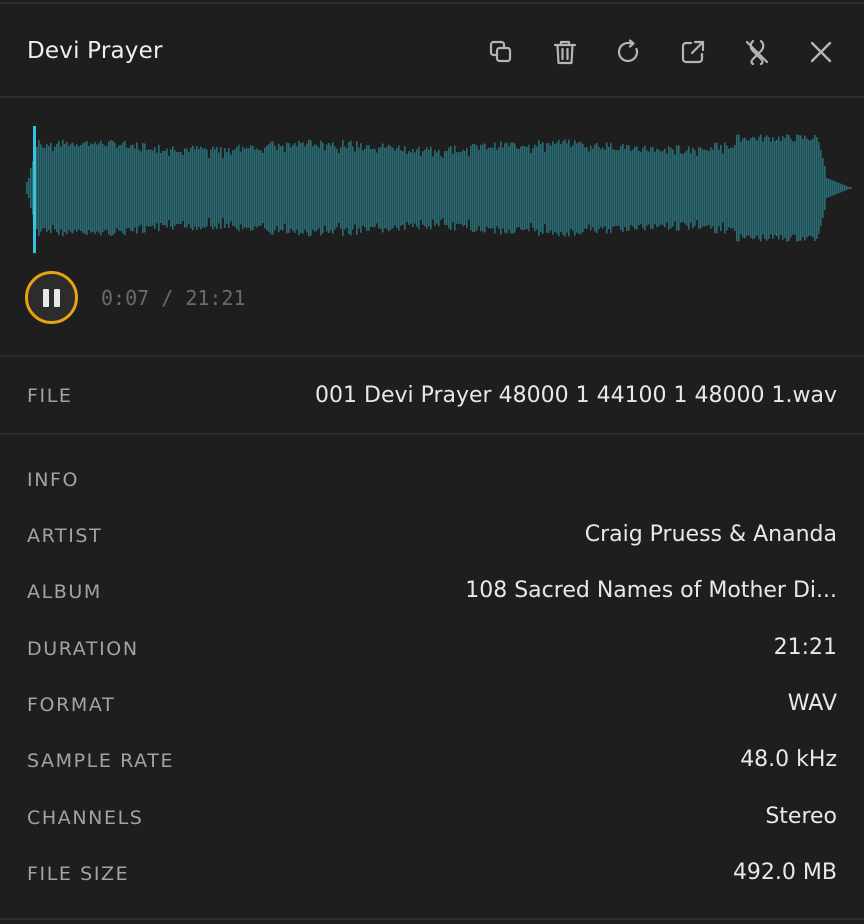 Image resolution: width=864 pixels, height=924 pixels. I want to click on trash-icon, so click(565, 52).